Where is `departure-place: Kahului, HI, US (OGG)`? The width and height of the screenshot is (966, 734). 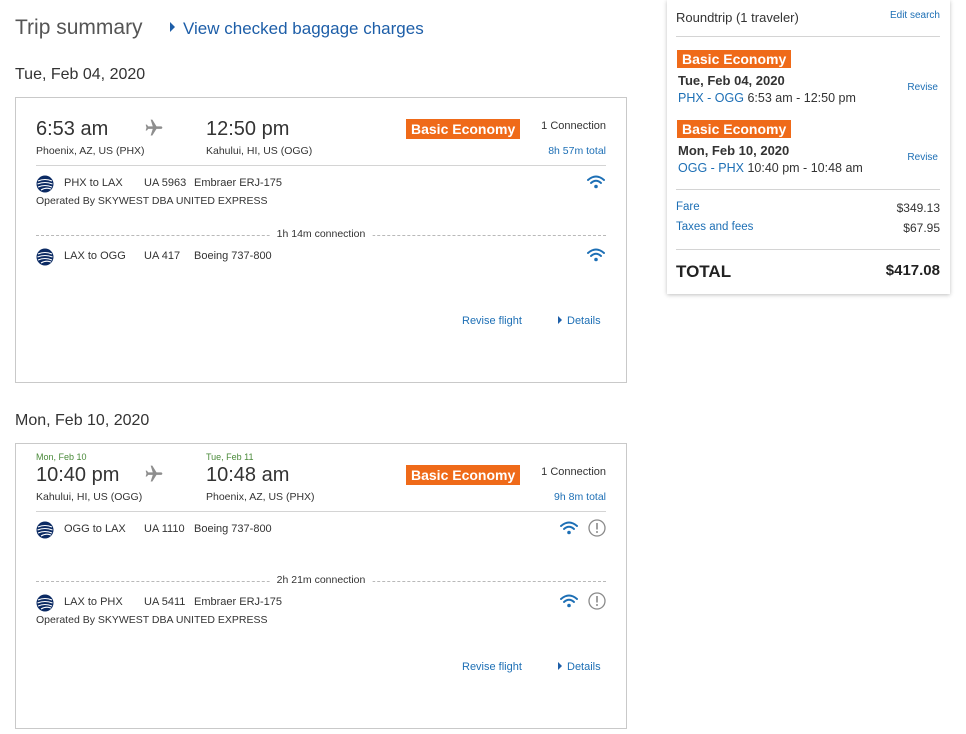 departure-place: Kahului, HI, US (OGG) is located at coordinates (89, 497).